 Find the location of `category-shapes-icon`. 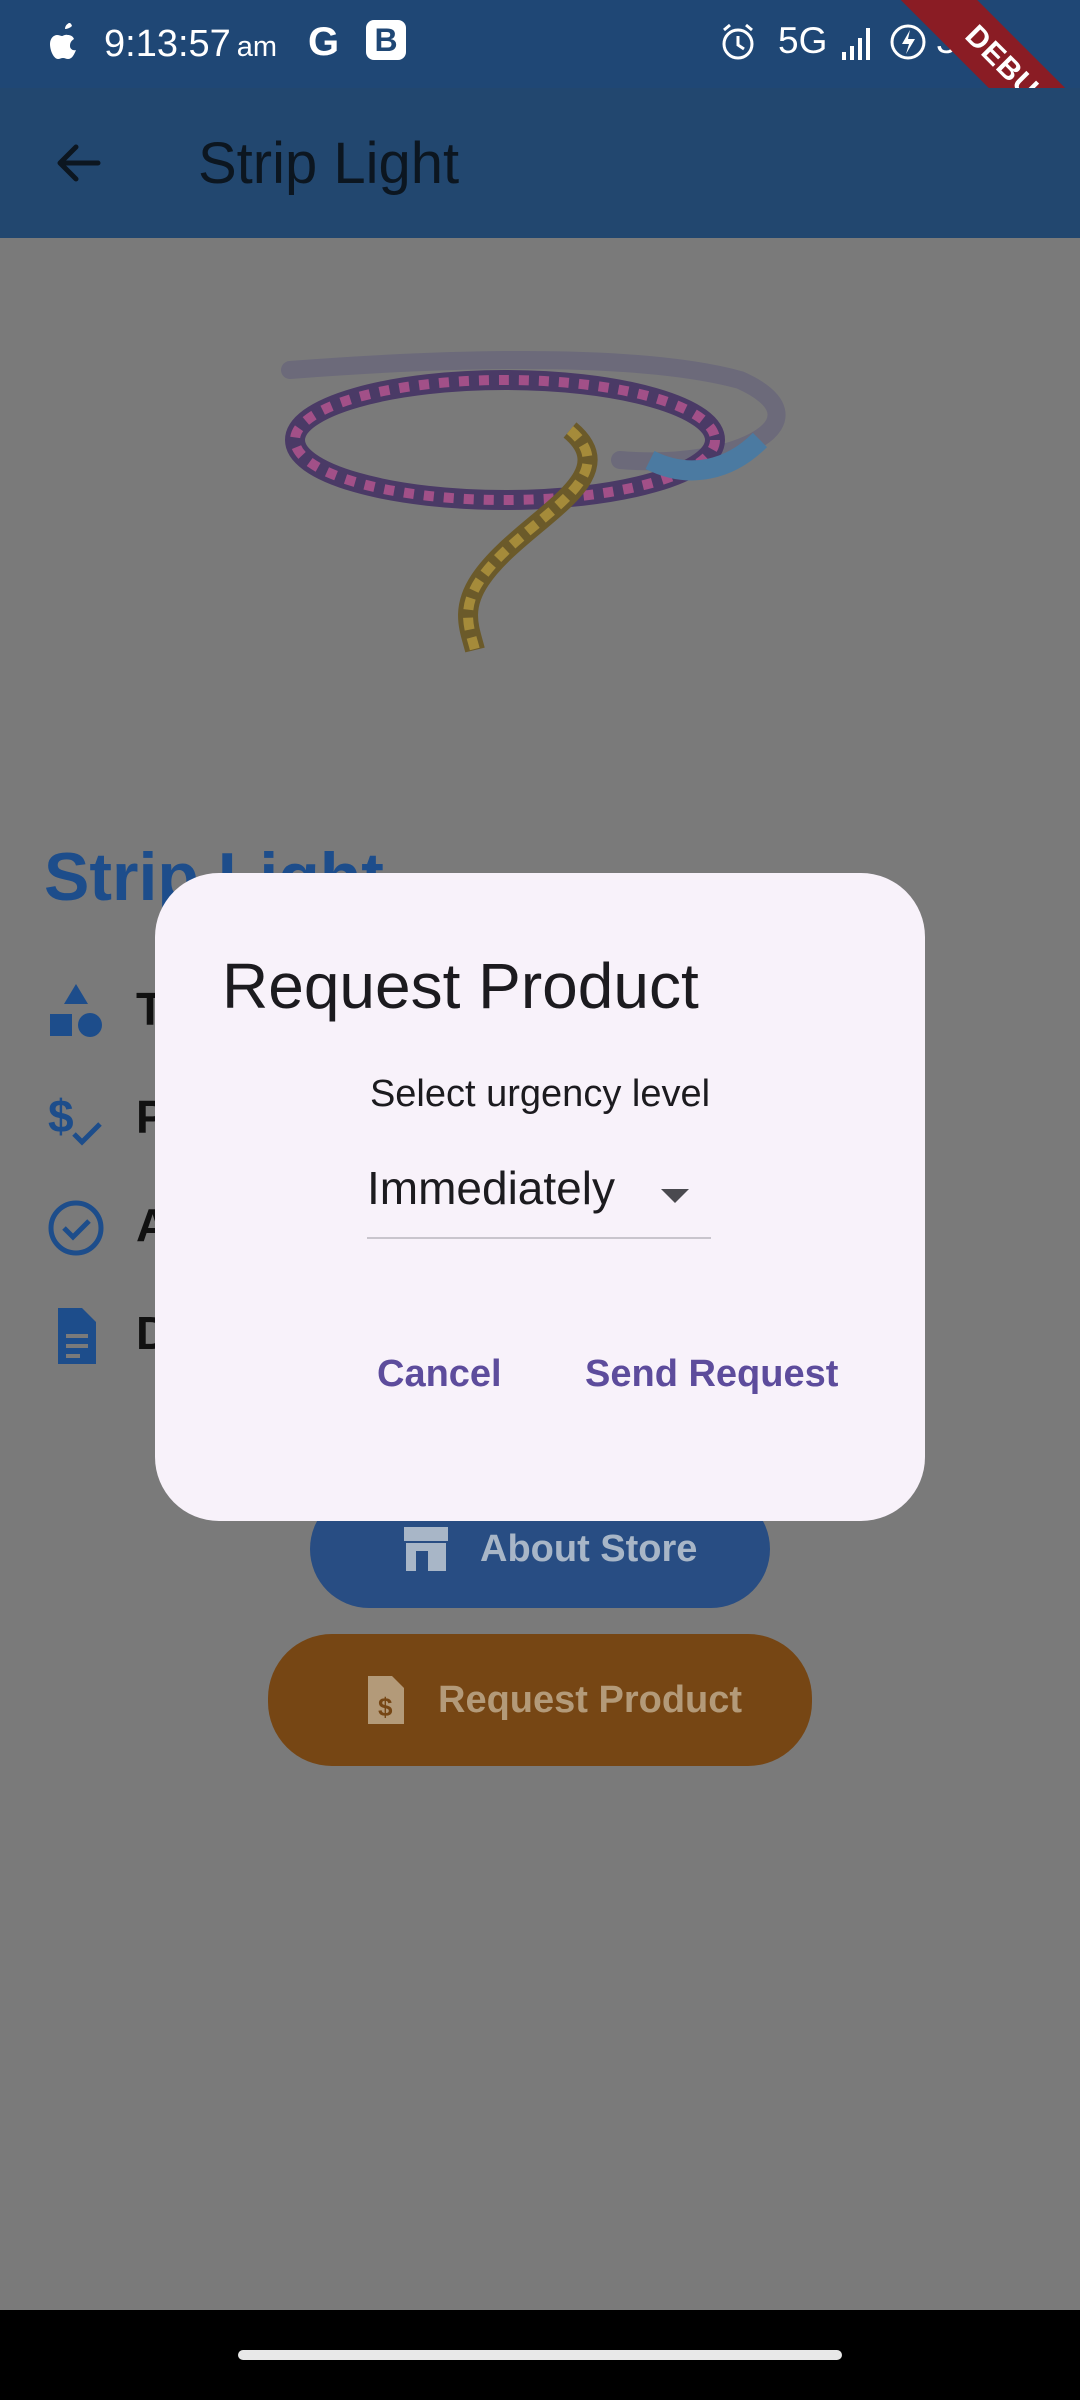

category-shapes-icon is located at coordinates (76, 1010).